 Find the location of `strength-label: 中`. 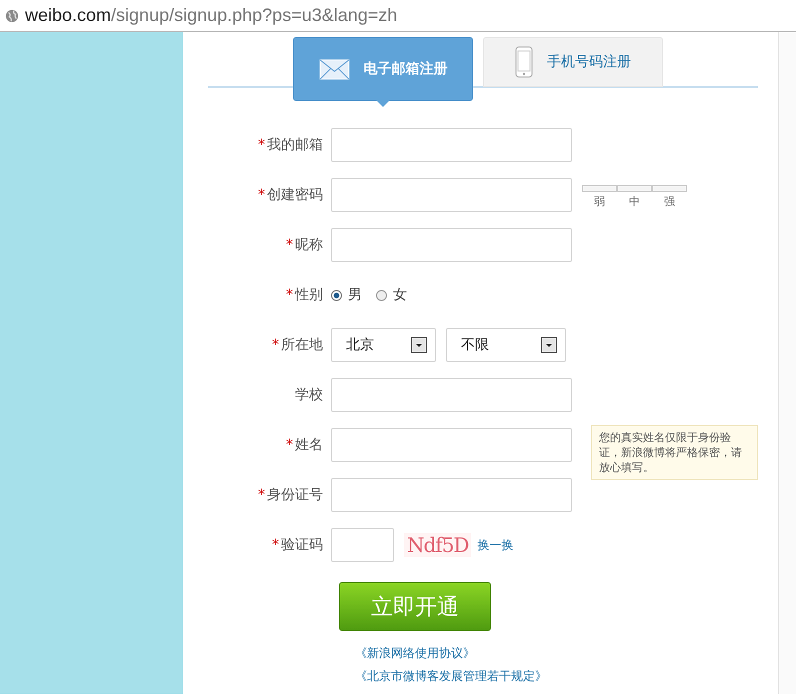

strength-label: 中 is located at coordinates (634, 201).